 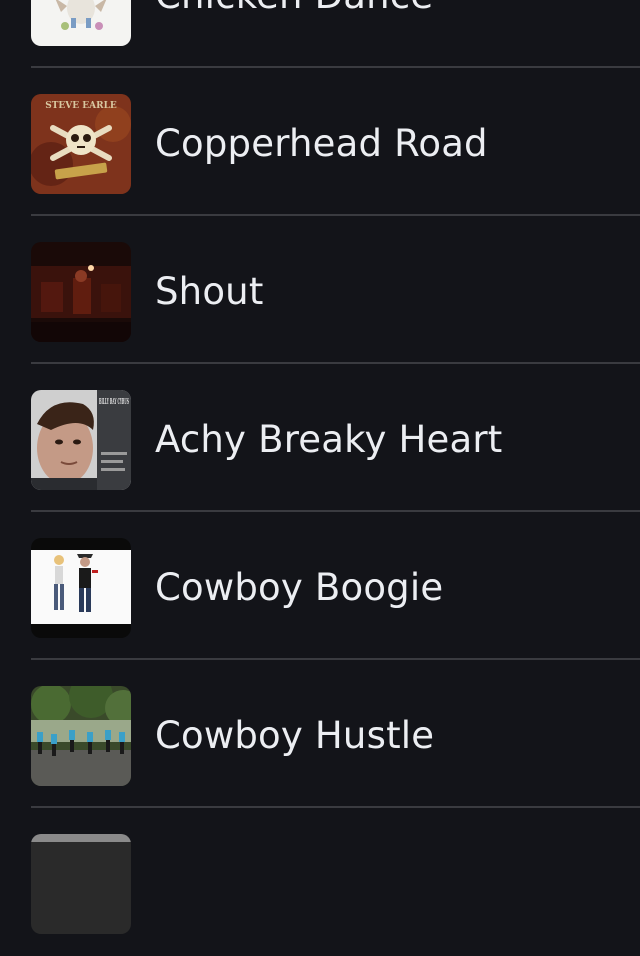 I want to click on artwork-text: BILLY RAY CYRUS, so click(x=114, y=401).